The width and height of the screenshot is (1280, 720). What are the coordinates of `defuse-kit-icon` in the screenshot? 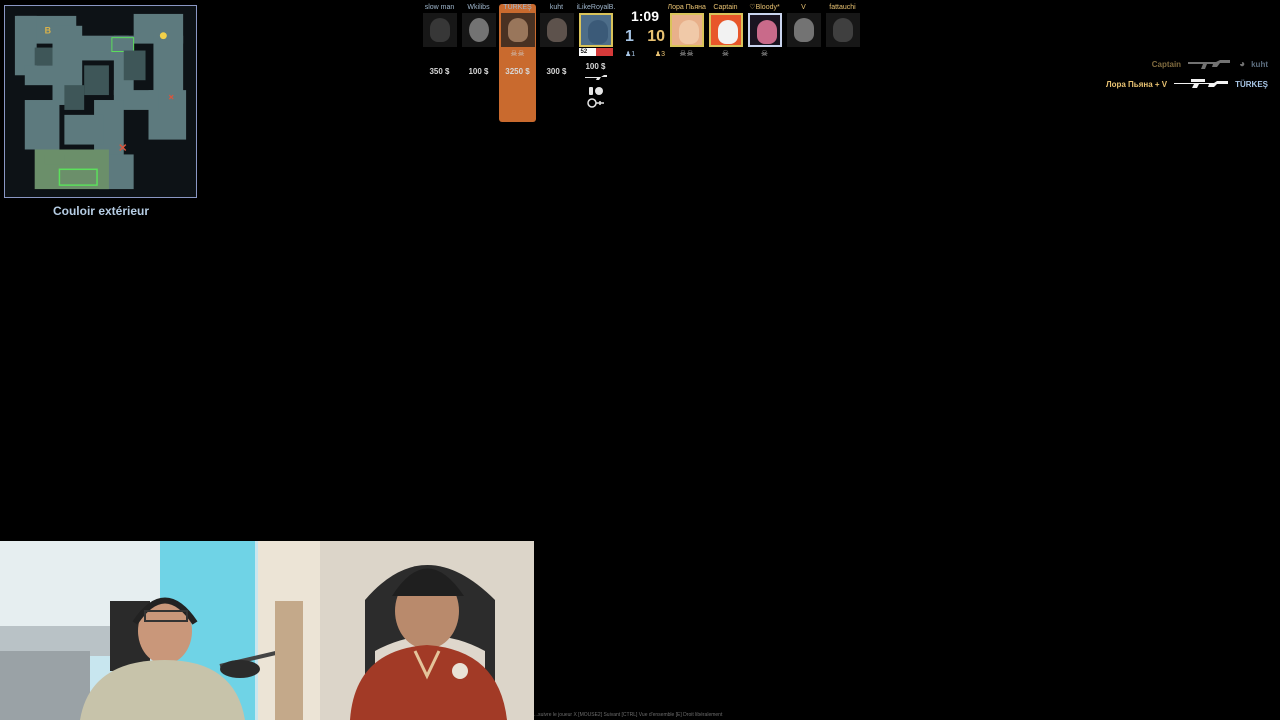 It's located at (595, 103).